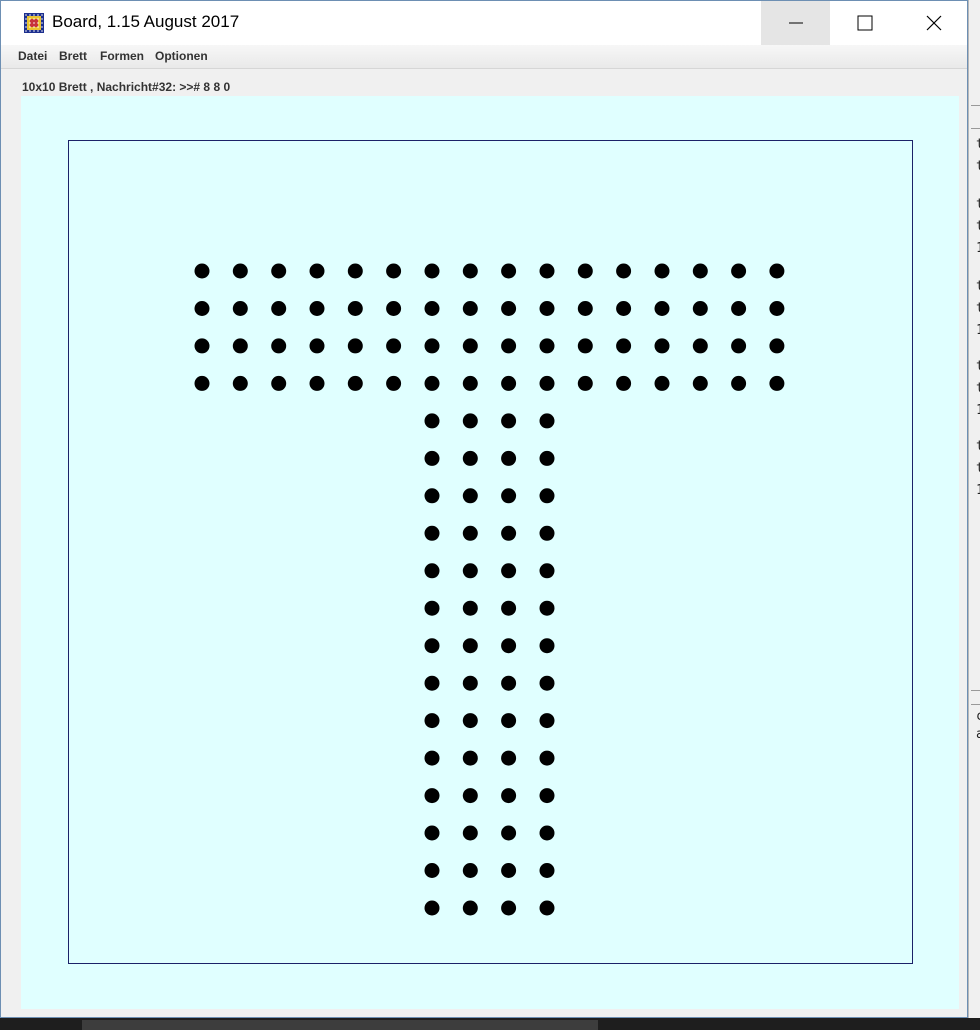 The height and width of the screenshot is (1030, 980). Describe the element at coordinates (484, 57) in the screenshot. I see `menu-bar: Datei Brett Formen Optionen` at that location.